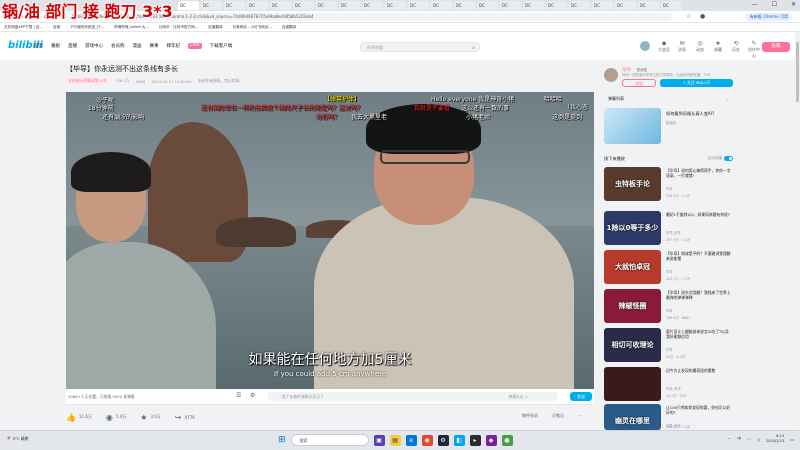  What do you see at coordinates (696, 83) in the screenshot?
I see `follow-button: + 关注 986.5万` at bounding box center [696, 83].